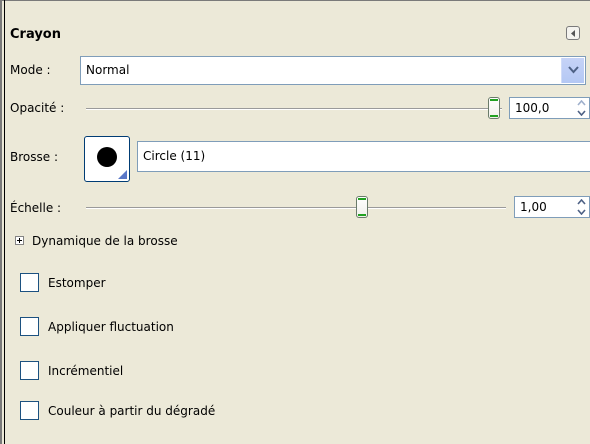 This screenshot has height=444, width=590. Describe the element at coordinates (29, 410) in the screenshot. I see `checkbox-couleur-degrade` at that location.